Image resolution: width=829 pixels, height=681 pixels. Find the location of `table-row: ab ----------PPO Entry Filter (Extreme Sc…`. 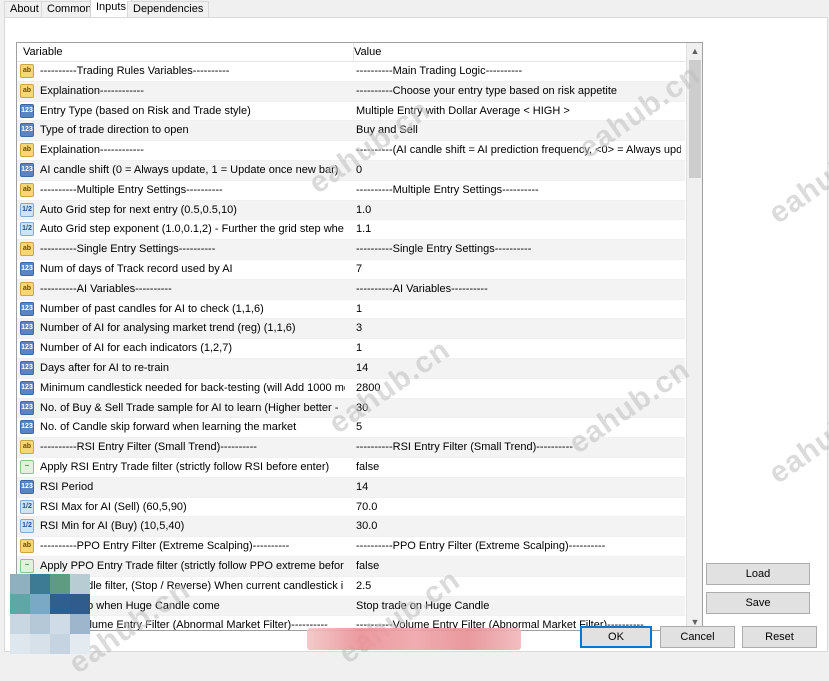

table-row: ab ----------PPO Entry Filter (Extreme Sc… is located at coordinates (351, 547).